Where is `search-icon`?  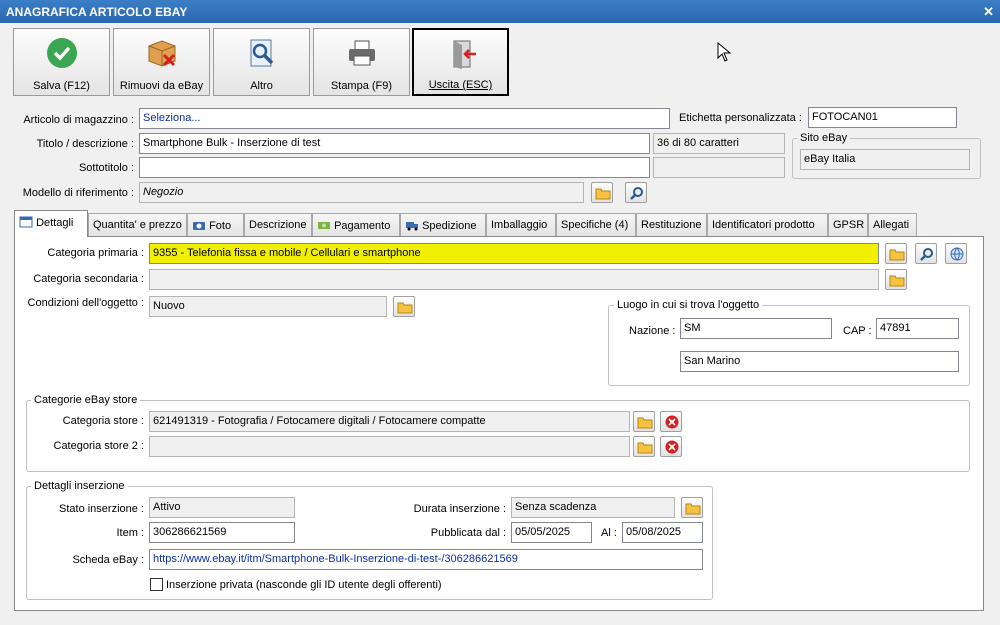
search-icon is located at coordinates (636, 193).